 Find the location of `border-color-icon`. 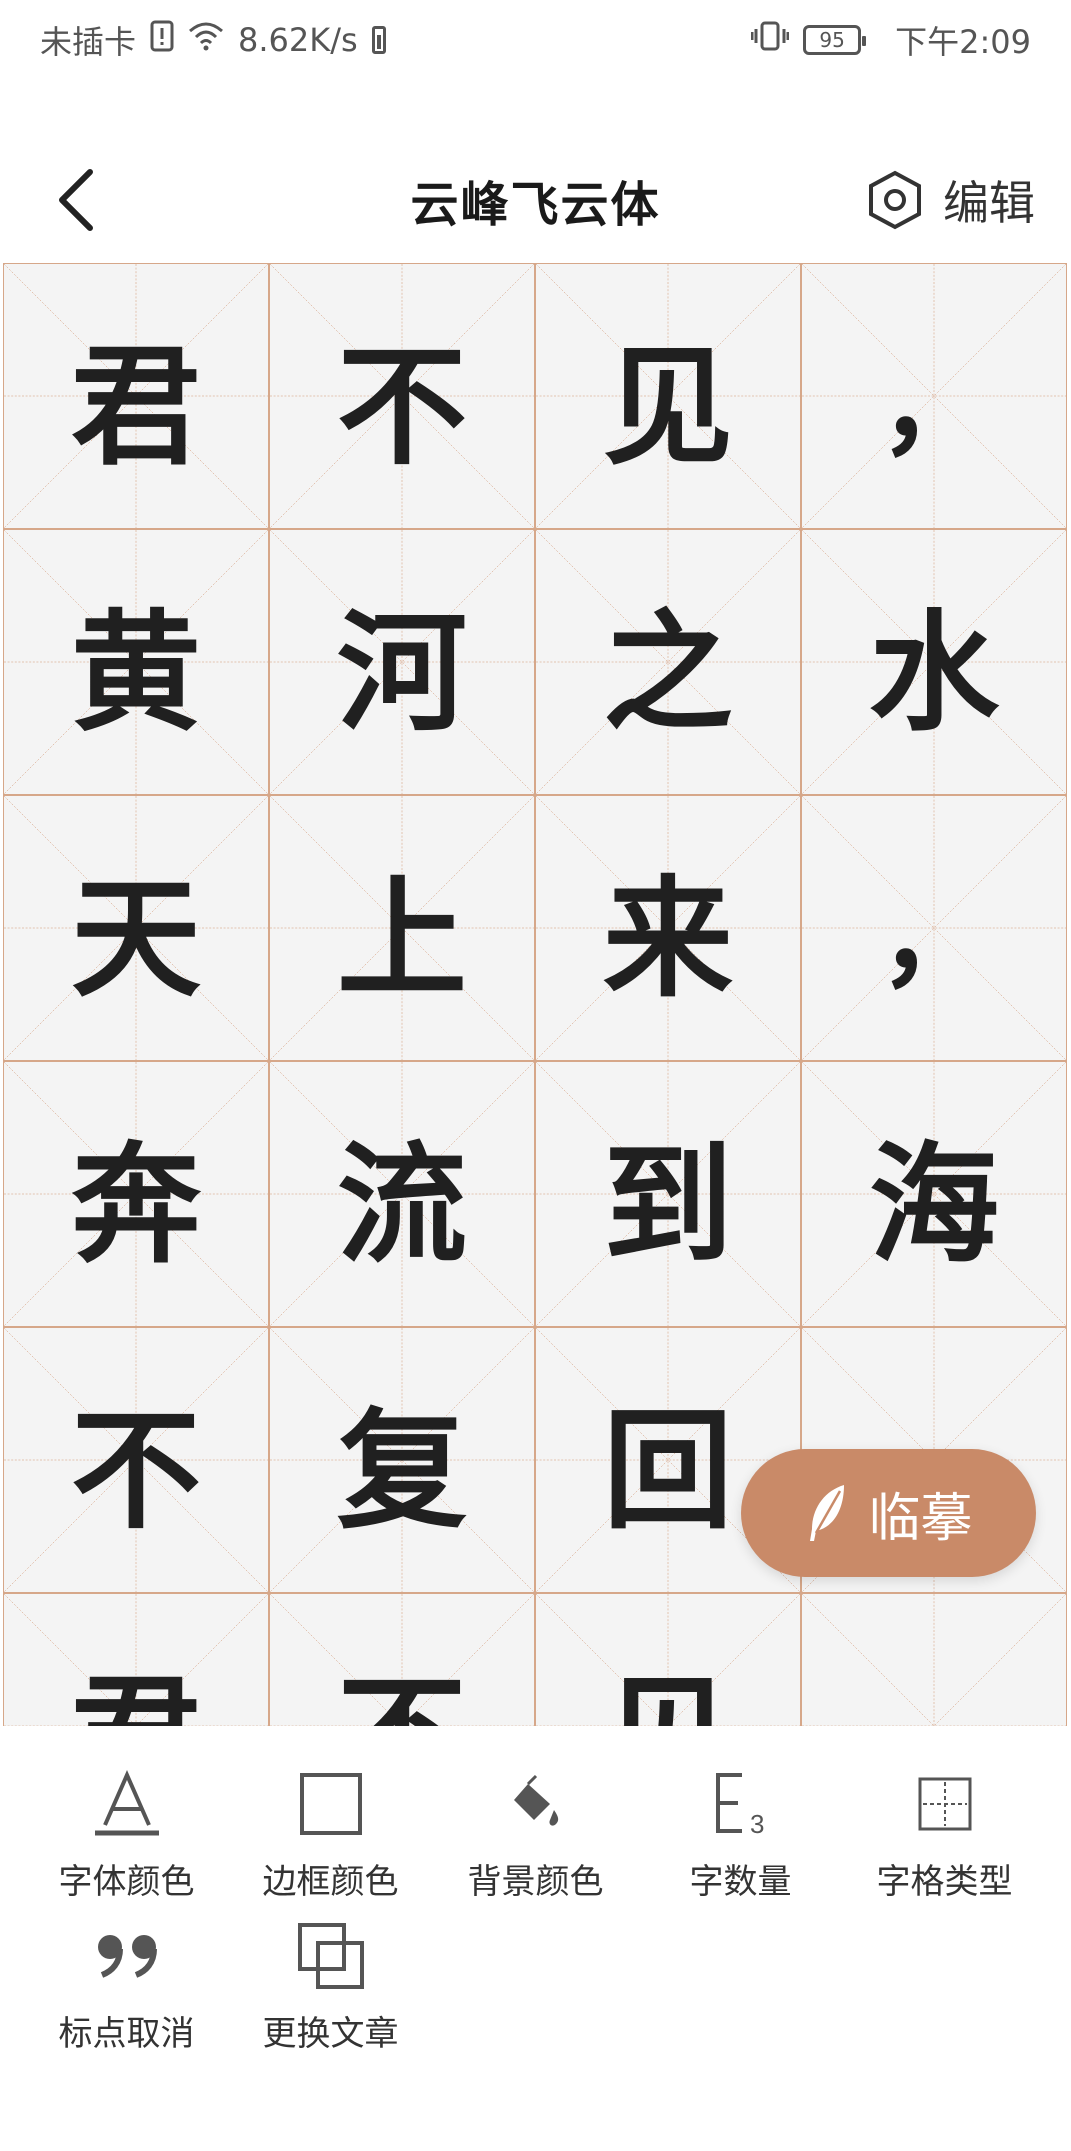

border-color-icon is located at coordinates (331, 1804).